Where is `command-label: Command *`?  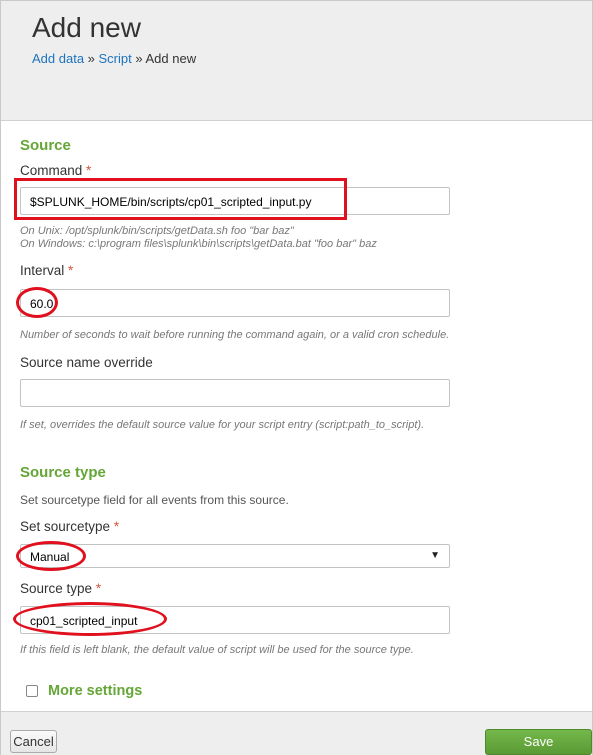 command-label: Command * is located at coordinates (55, 170).